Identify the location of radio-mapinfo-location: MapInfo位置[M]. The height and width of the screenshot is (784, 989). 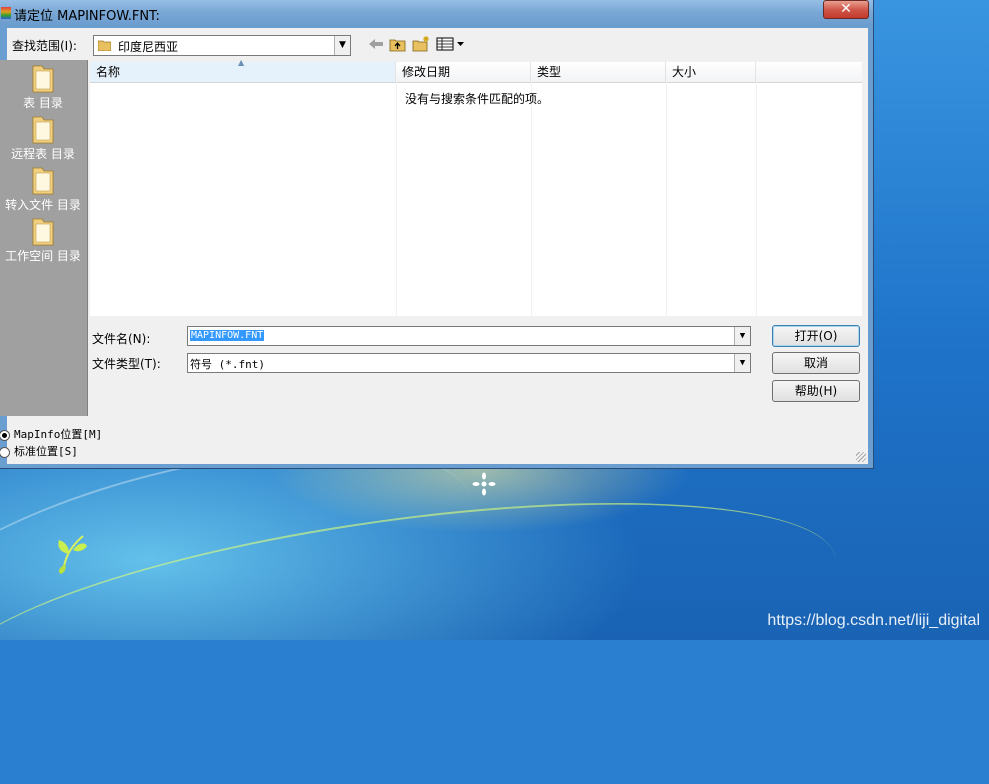
(51, 434).